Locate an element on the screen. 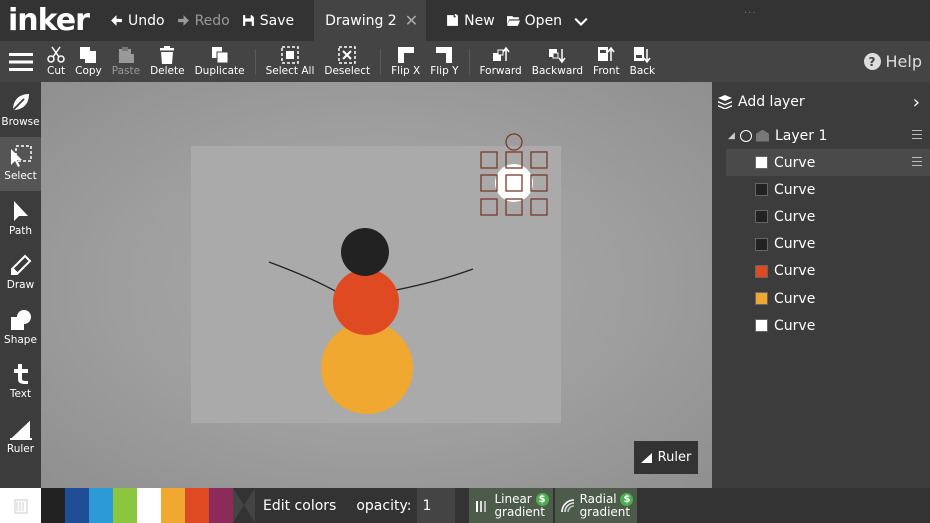  save-button: Save is located at coordinates (268, 20).